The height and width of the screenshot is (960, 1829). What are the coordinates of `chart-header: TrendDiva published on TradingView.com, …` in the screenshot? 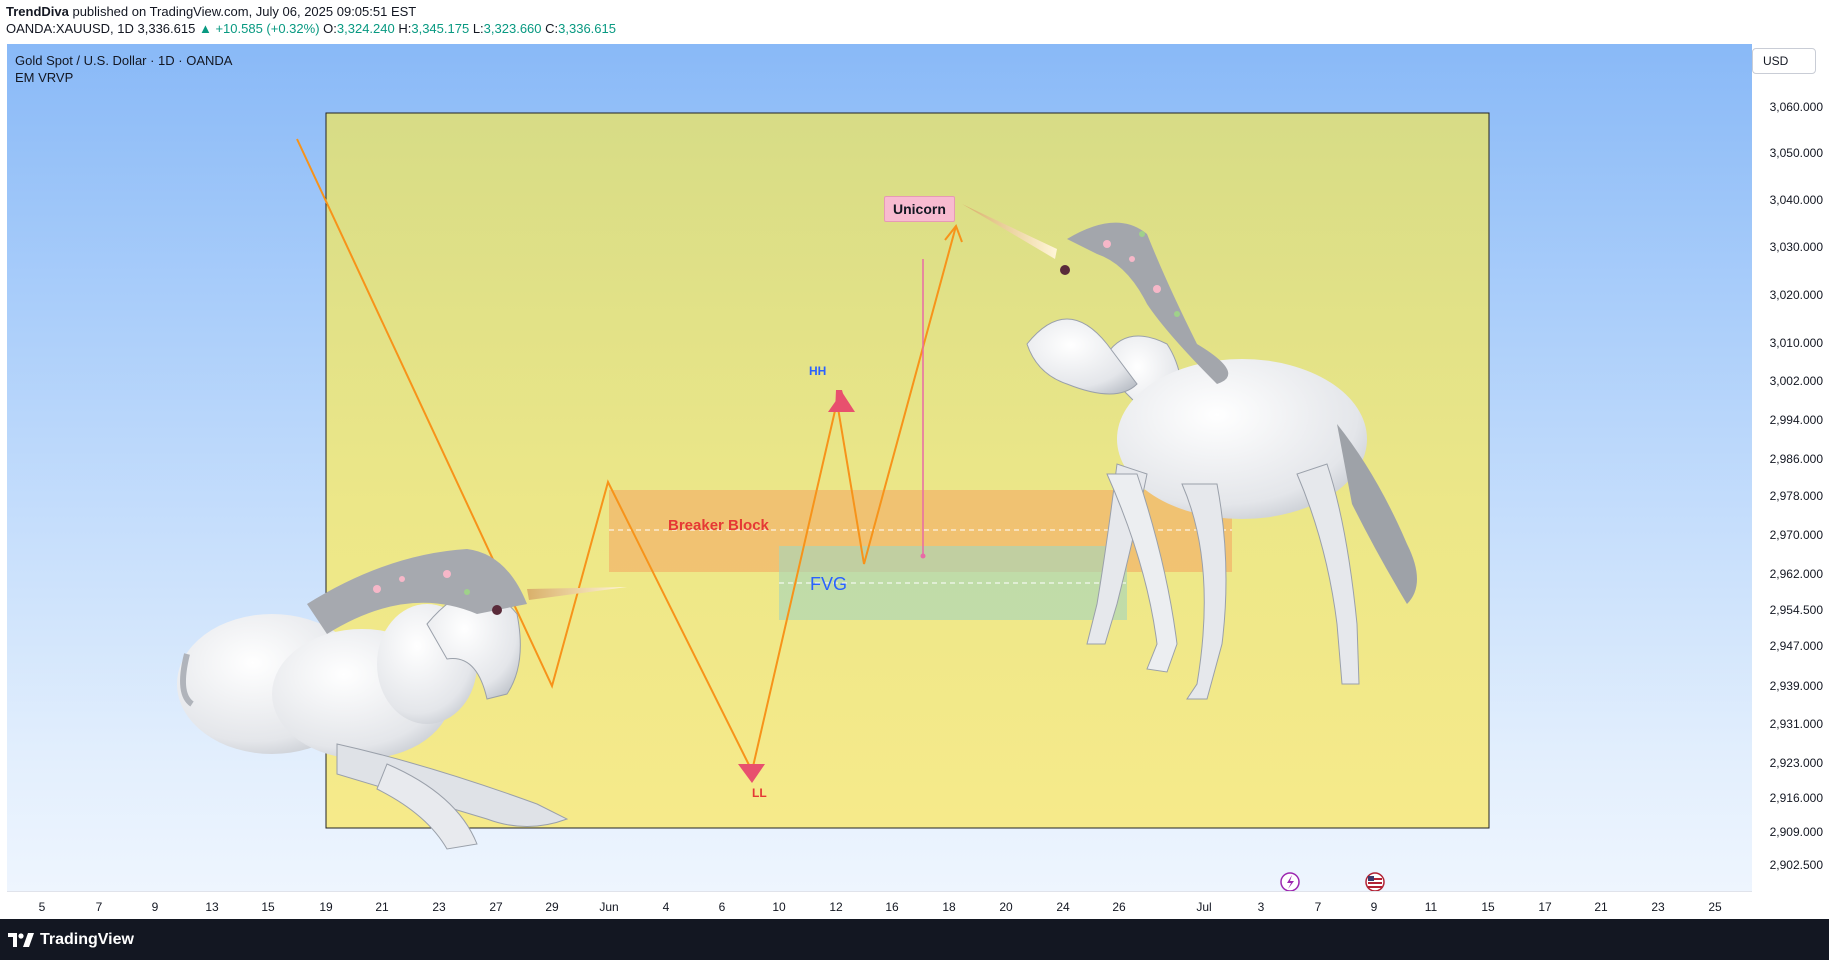 It's located at (914, 22).